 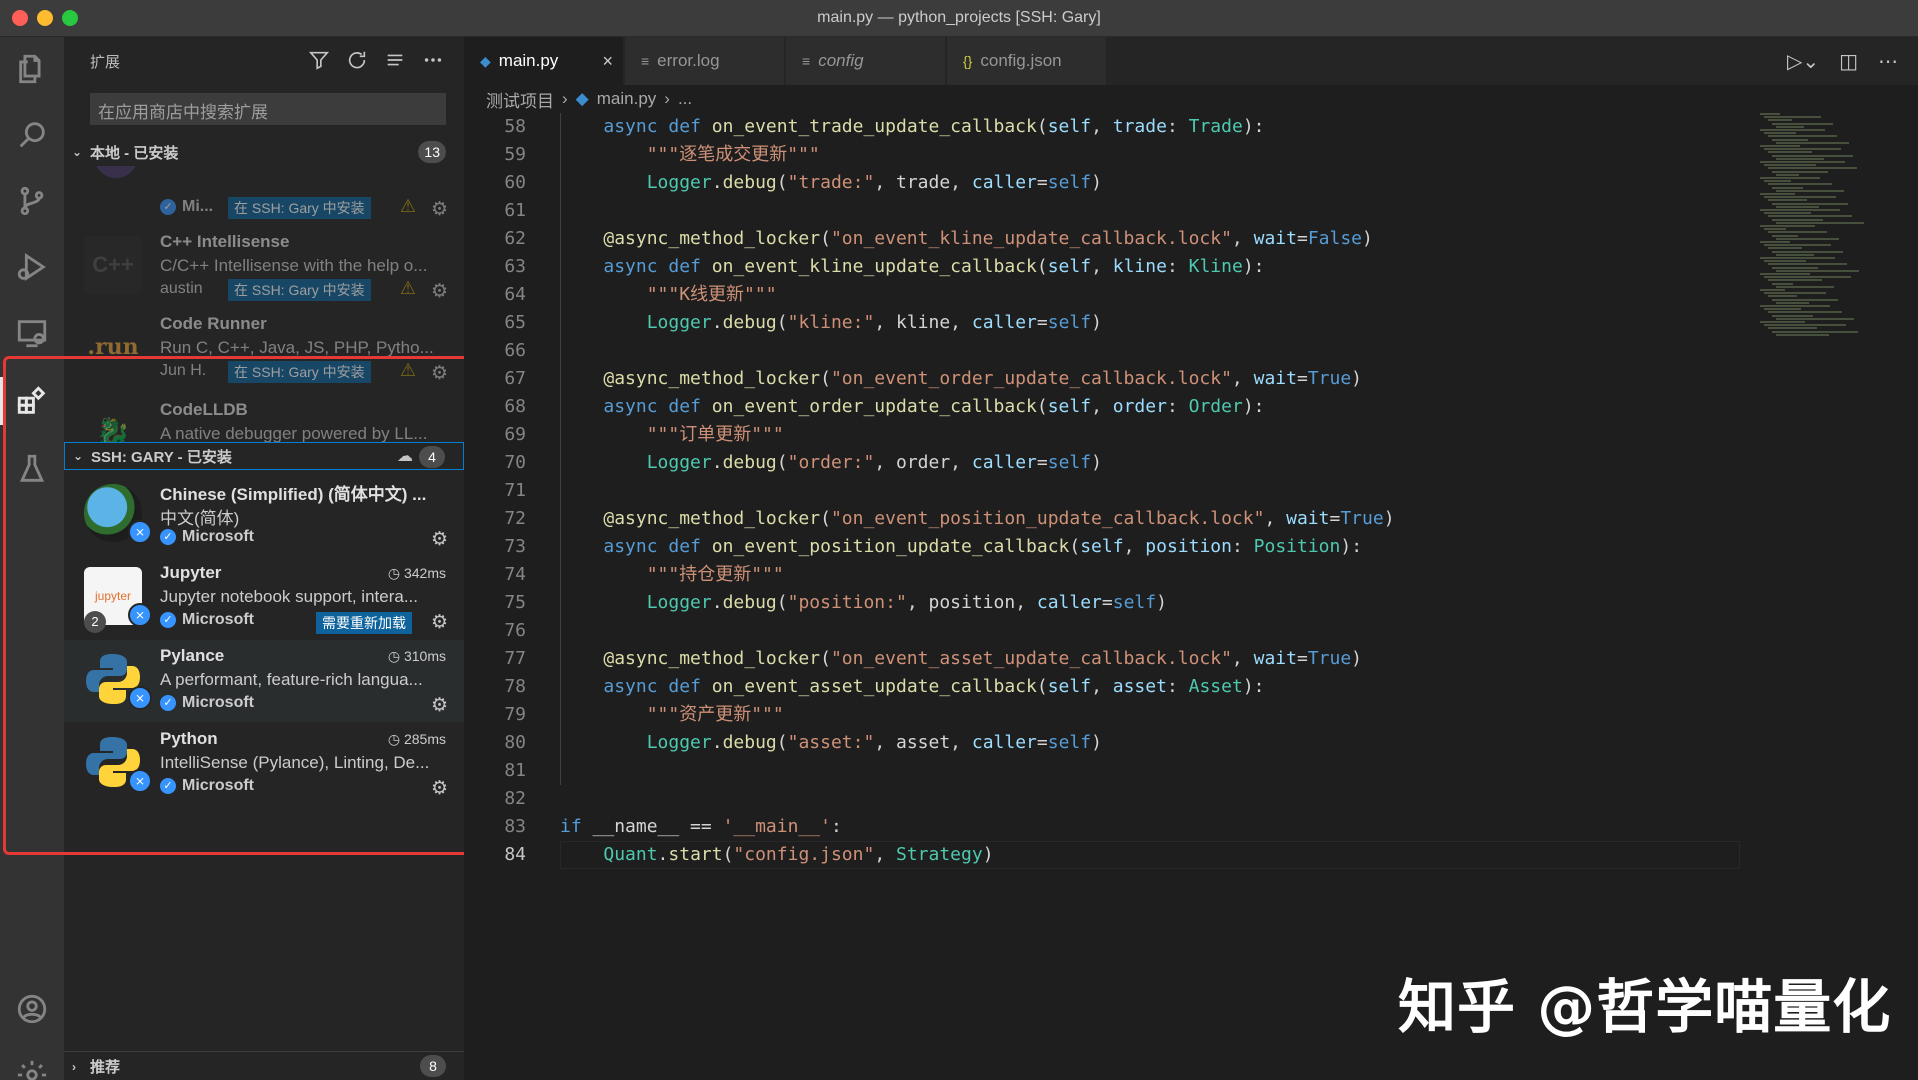 I want to click on line-number: 79, so click(x=515, y=714).